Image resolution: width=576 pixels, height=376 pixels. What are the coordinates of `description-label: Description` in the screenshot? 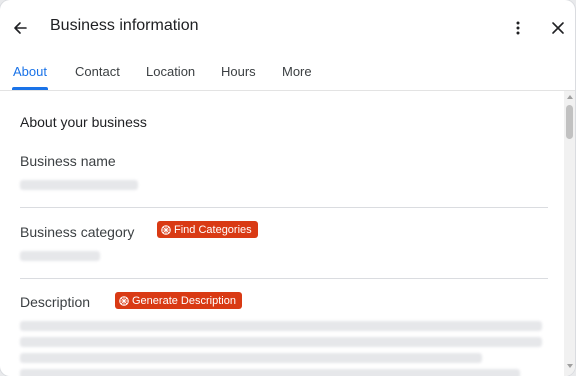 It's located at (55, 302).